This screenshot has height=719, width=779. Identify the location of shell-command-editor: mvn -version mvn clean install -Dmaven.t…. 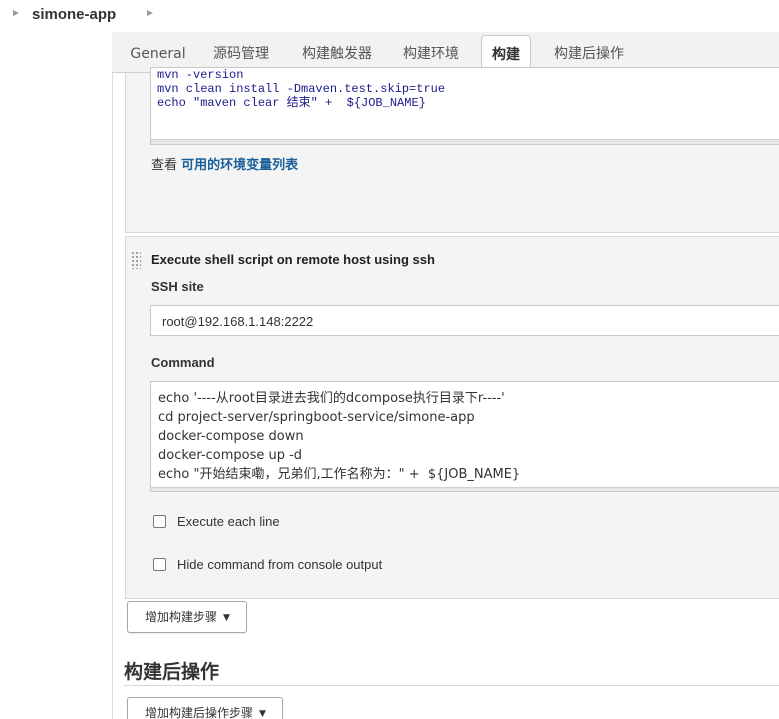
(464, 106).